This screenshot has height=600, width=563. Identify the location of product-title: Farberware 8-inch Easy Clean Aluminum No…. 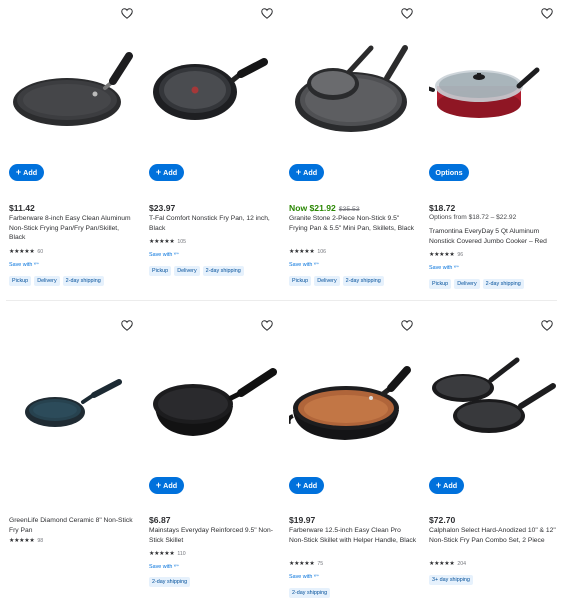
(73, 228).